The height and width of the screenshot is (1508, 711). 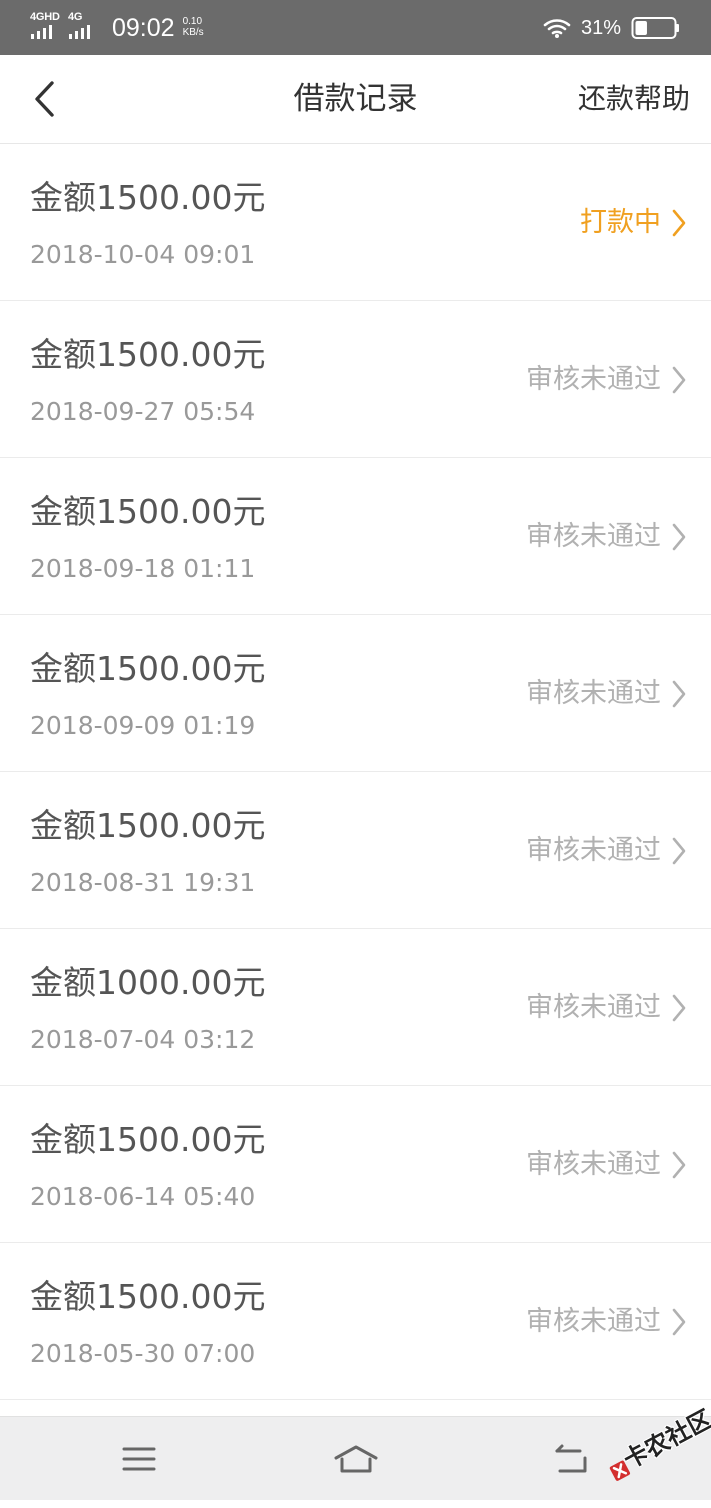 I want to click on page-title: 借款记录, so click(x=355, y=99).